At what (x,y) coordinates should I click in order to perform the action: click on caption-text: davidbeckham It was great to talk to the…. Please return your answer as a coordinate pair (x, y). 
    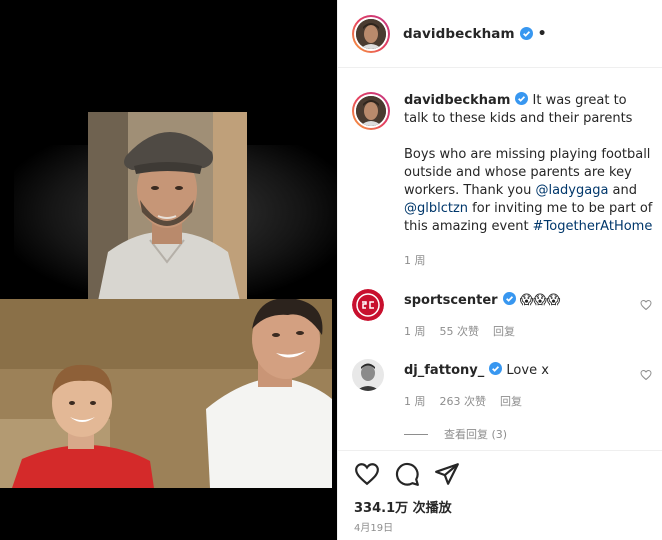
    Looking at the image, I should click on (529, 164).